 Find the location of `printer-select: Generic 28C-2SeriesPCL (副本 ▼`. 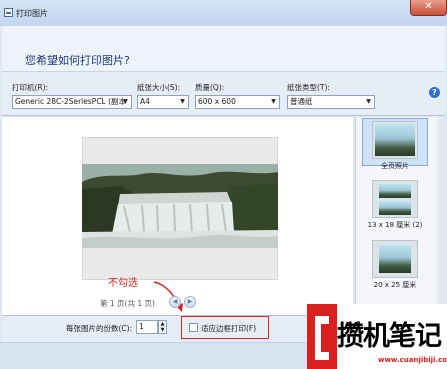

printer-select: Generic 28C-2SeriesPCL (副本 ▼ is located at coordinates (72, 102).